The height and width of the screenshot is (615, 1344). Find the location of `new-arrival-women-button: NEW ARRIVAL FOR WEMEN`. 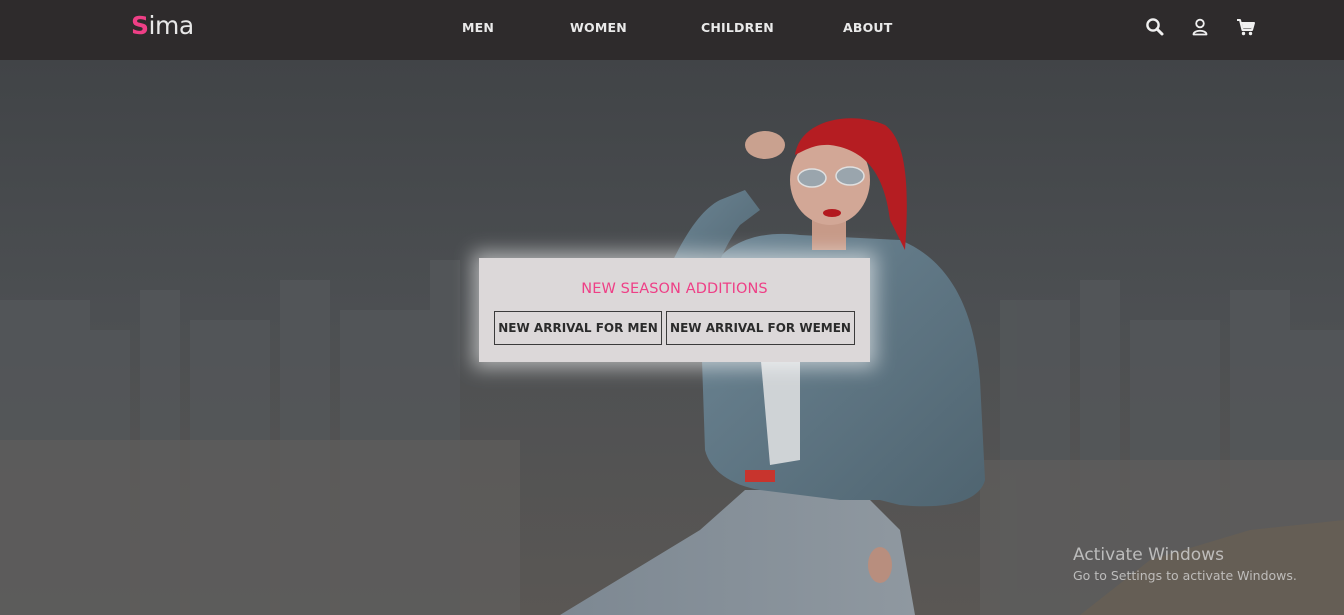

new-arrival-women-button: NEW ARRIVAL FOR WEMEN is located at coordinates (760, 328).